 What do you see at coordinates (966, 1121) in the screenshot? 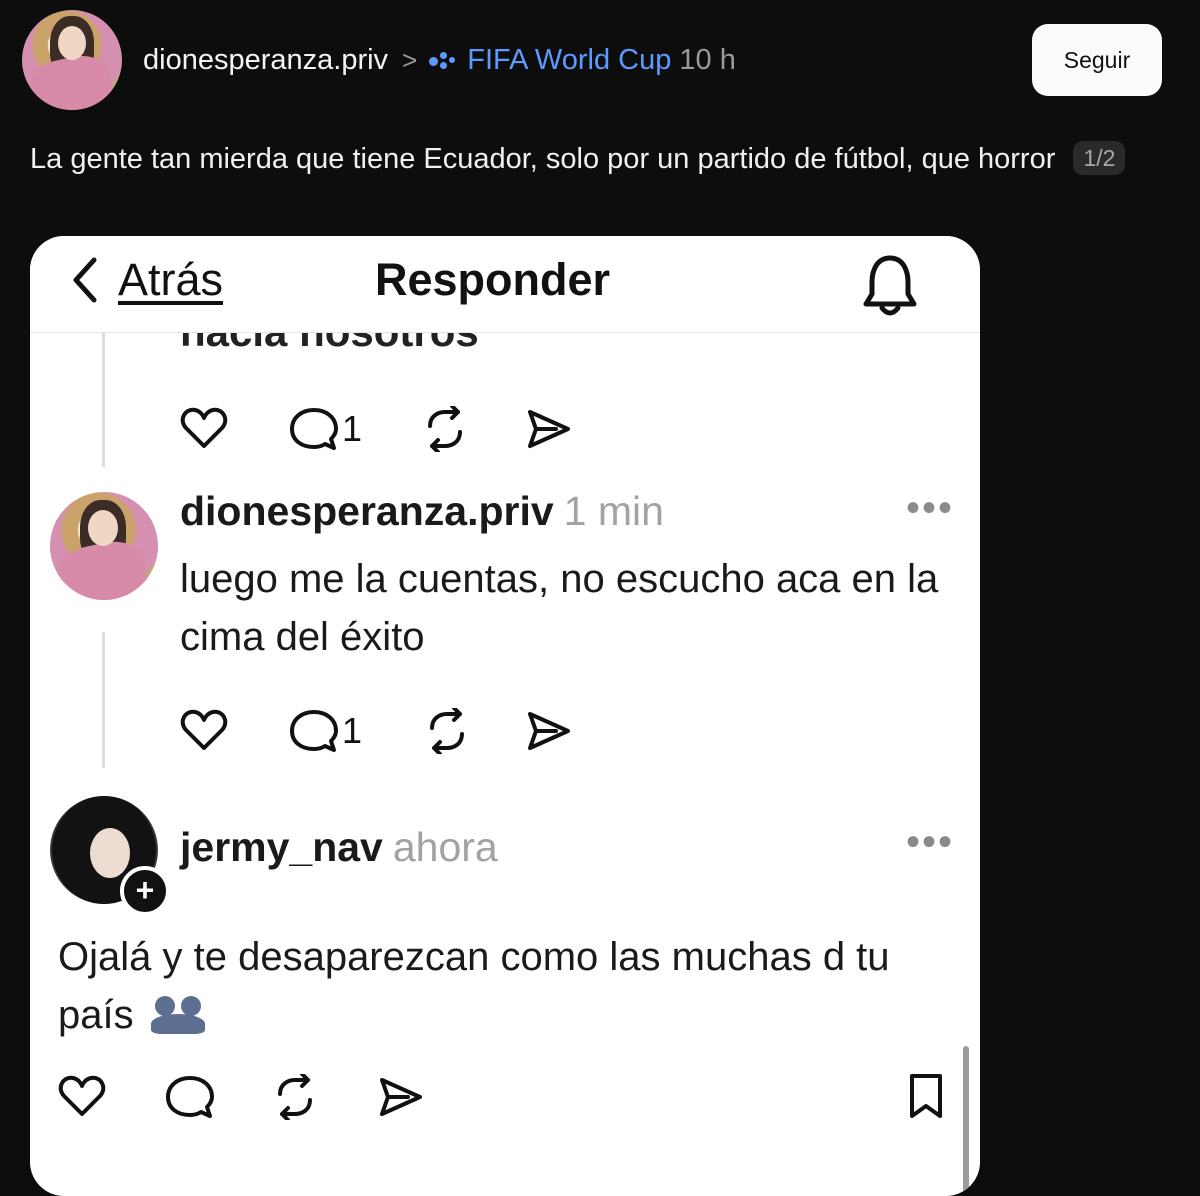
I see `scrollbar` at bounding box center [966, 1121].